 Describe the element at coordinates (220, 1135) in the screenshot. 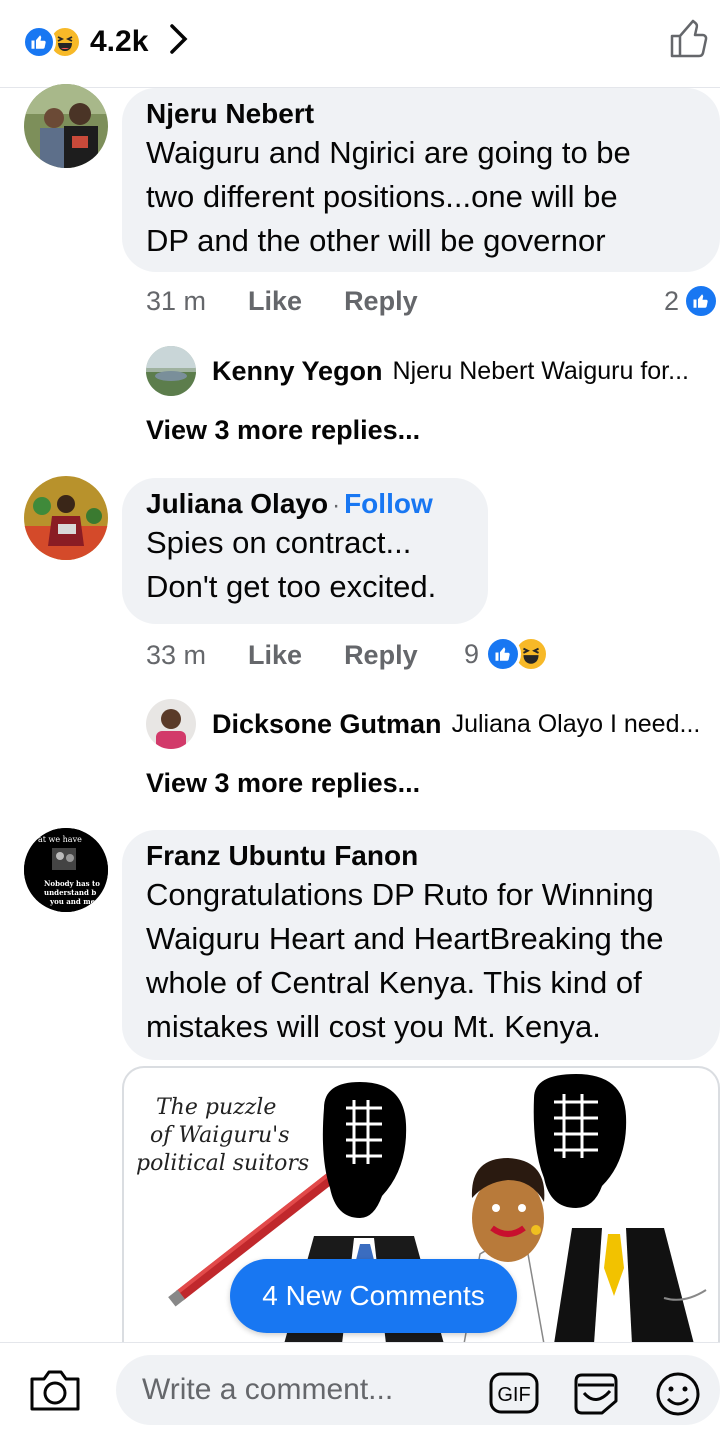

I see `cartoon-caption: of Waiguru's` at that location.